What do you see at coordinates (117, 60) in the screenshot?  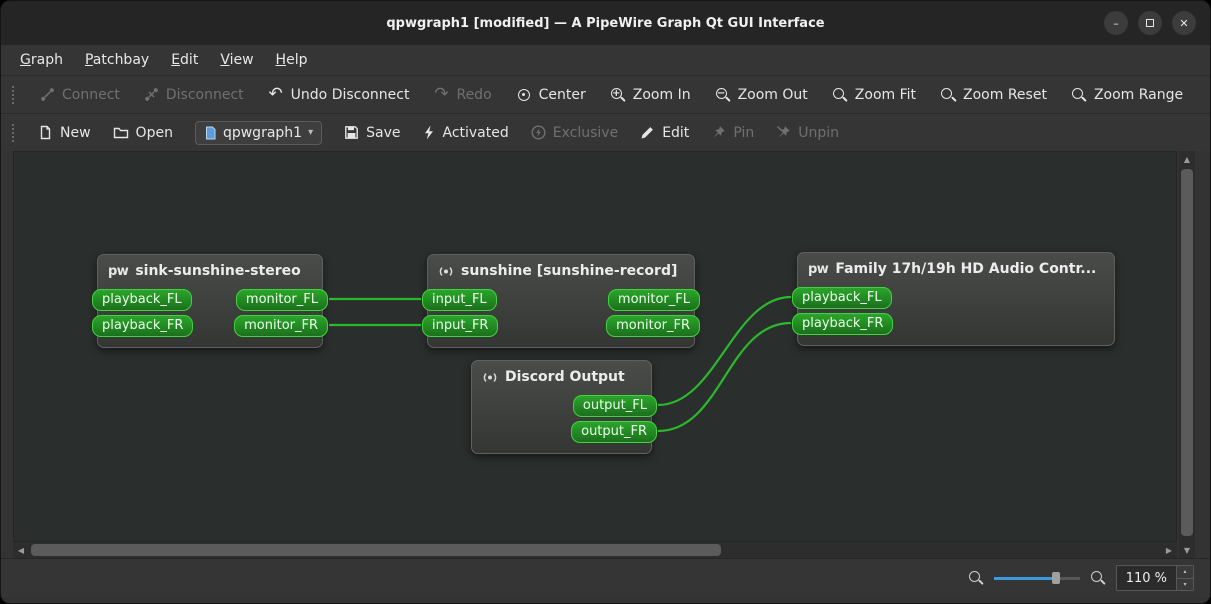 I see `menu-patchbay: Patchbay` at bounding box center [117, 60].